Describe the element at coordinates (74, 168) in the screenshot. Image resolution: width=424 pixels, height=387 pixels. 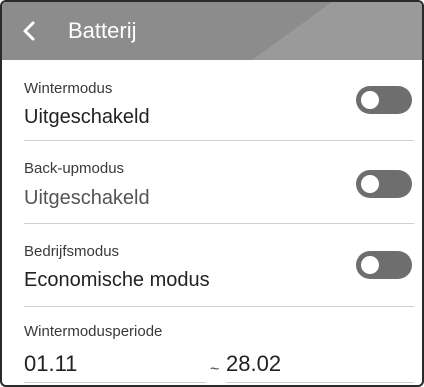
I see `setting-label: Back-upmodus` at that location.